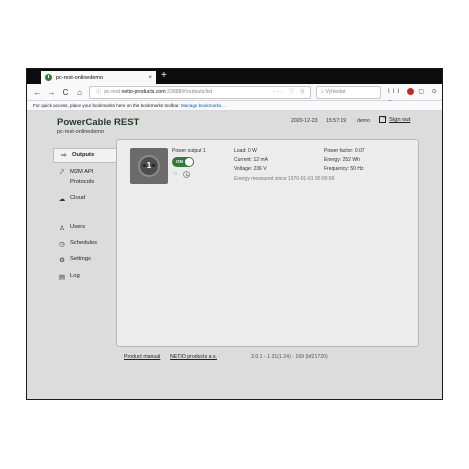 Image resolution: width=469 pixels, height=469 pixels. I want to click on sign-out-label: Sign out, so click(400, 120).